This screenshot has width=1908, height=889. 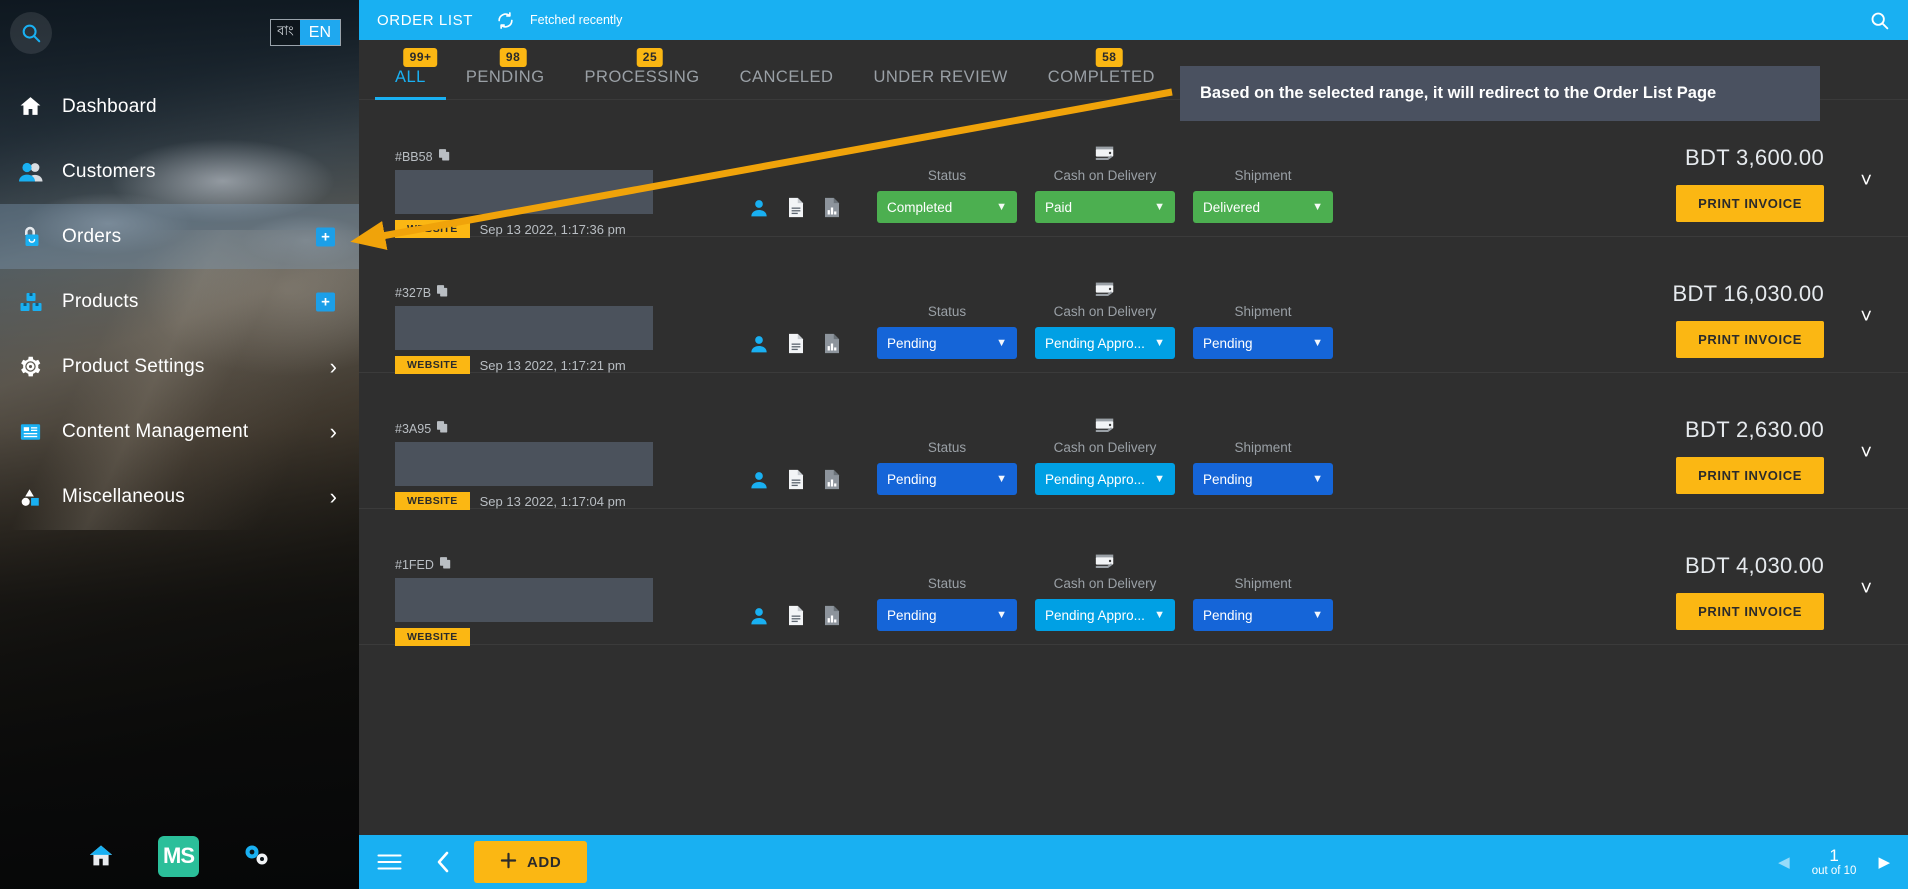 What do you see at coordinates (1101, 73) in the screenshot?
I see `tab-completed: 58 COMPLETED` at bounding box center [1101, 73].